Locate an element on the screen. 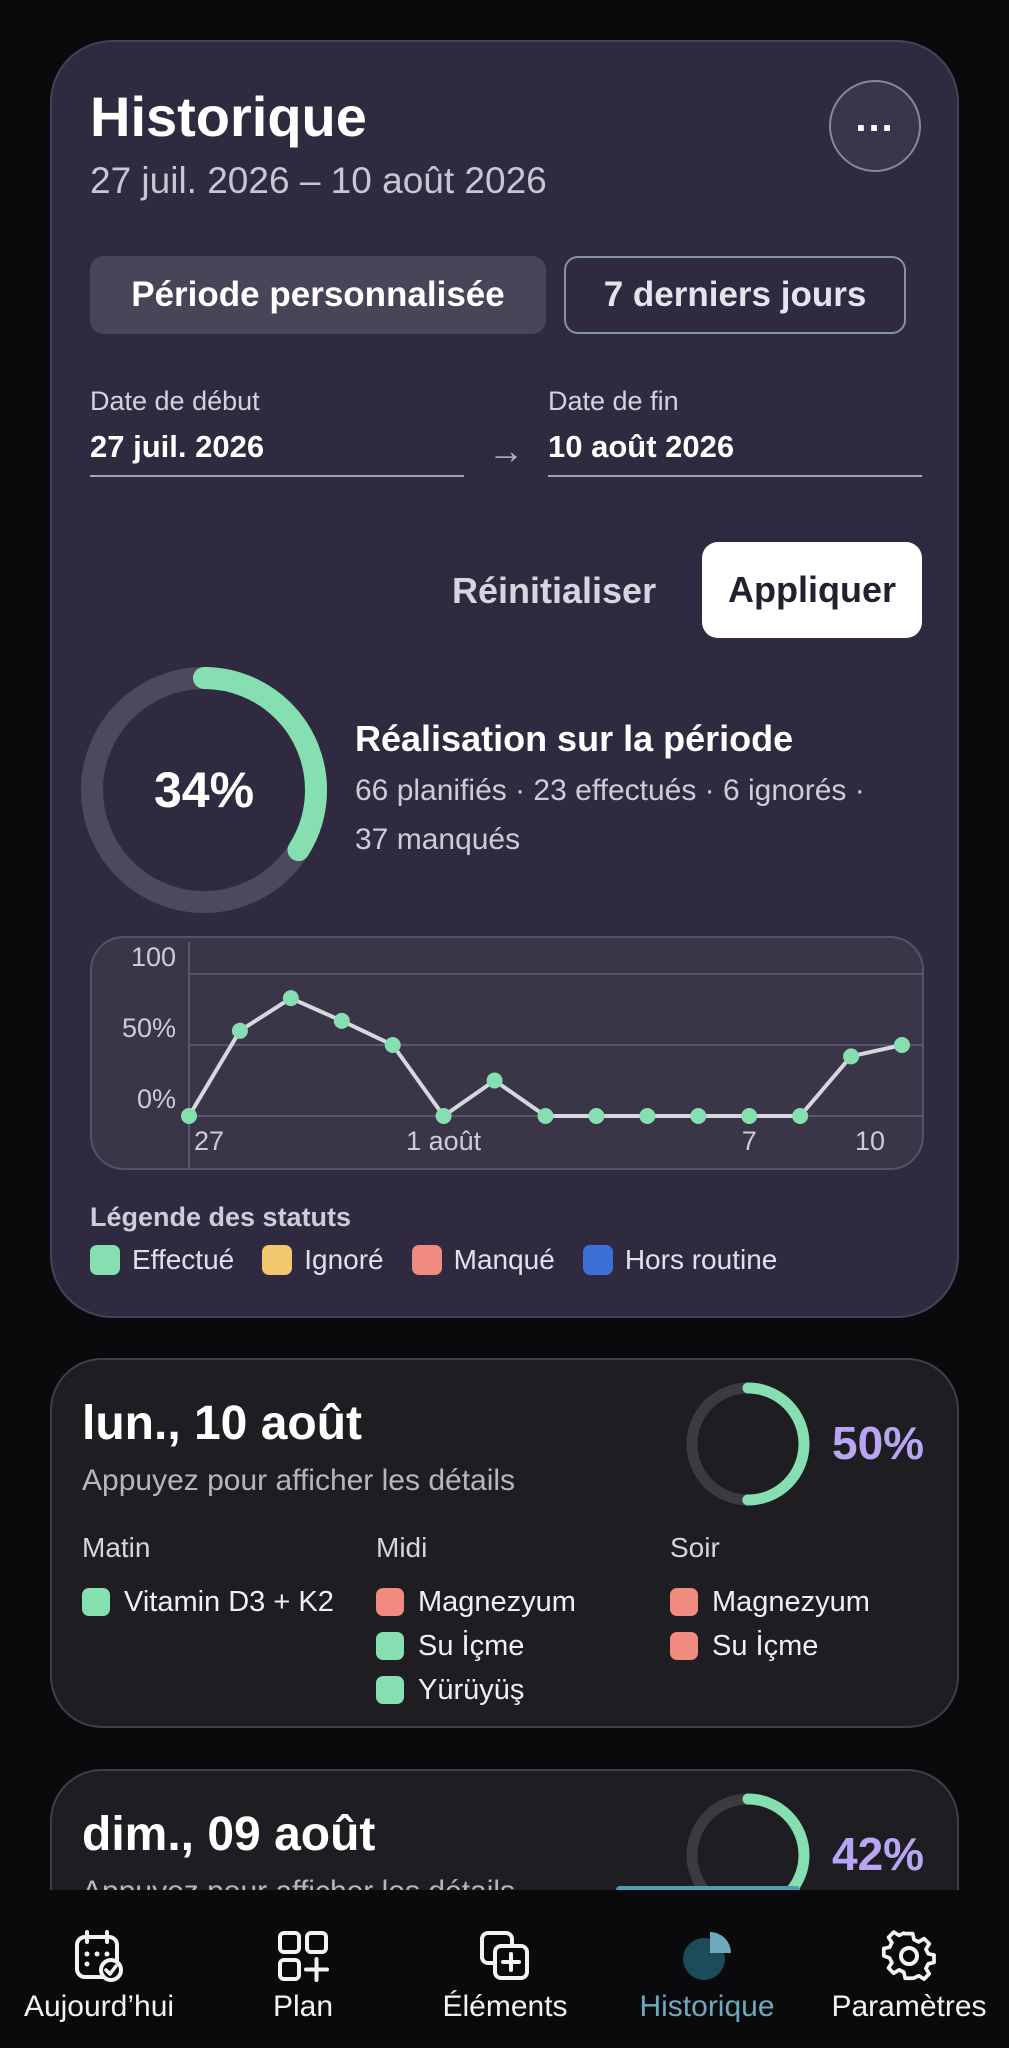 The image size is (1009, 2048). last-7-days-button: 7 derniers jours is located at coordinates (735, 295).